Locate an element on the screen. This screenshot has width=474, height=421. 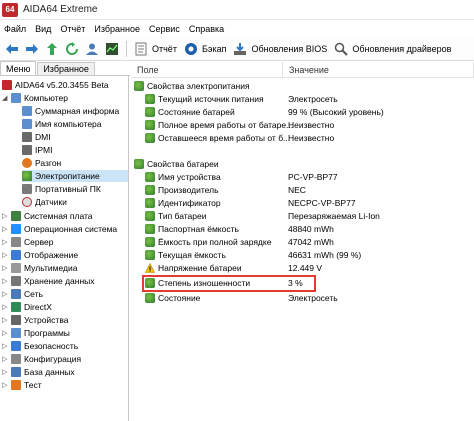
column-header-value: Значение is located at coordinates (378, 70).